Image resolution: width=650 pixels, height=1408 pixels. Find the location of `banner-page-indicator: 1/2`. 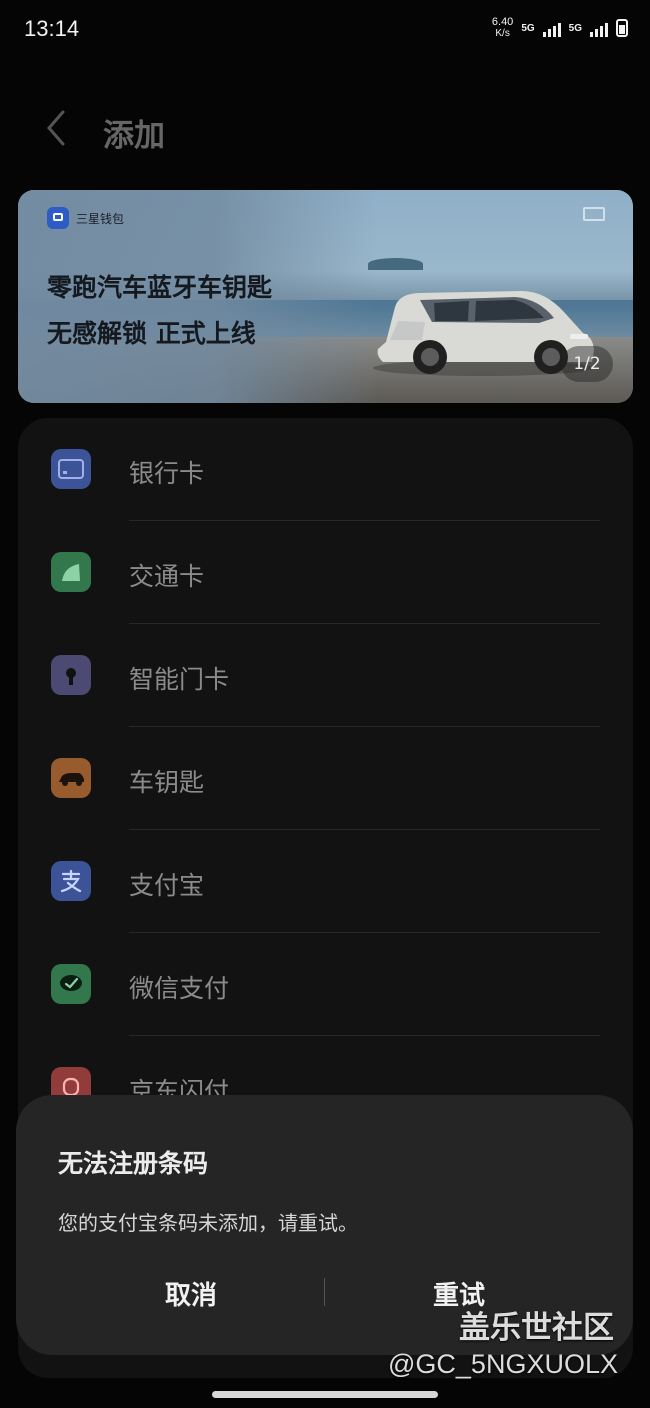

banner-page-indicator: 1/2 is located at coordinates (587, 364).